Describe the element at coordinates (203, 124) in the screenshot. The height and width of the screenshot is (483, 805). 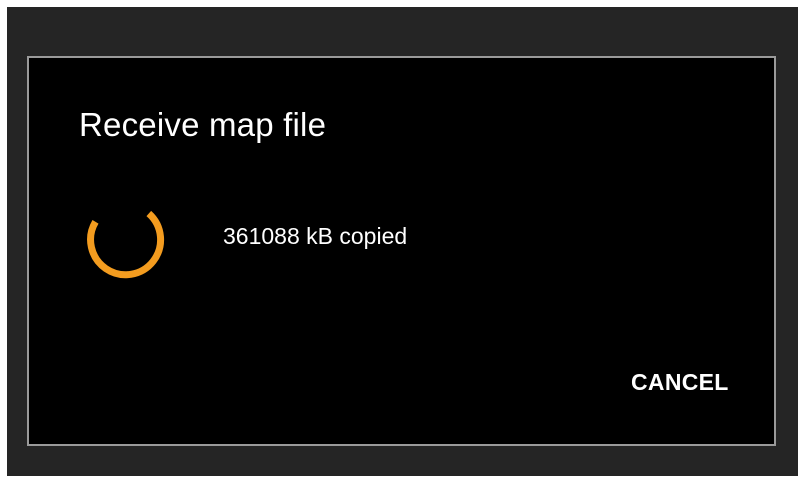
I see `dialog-title: Receive map file` at that location.